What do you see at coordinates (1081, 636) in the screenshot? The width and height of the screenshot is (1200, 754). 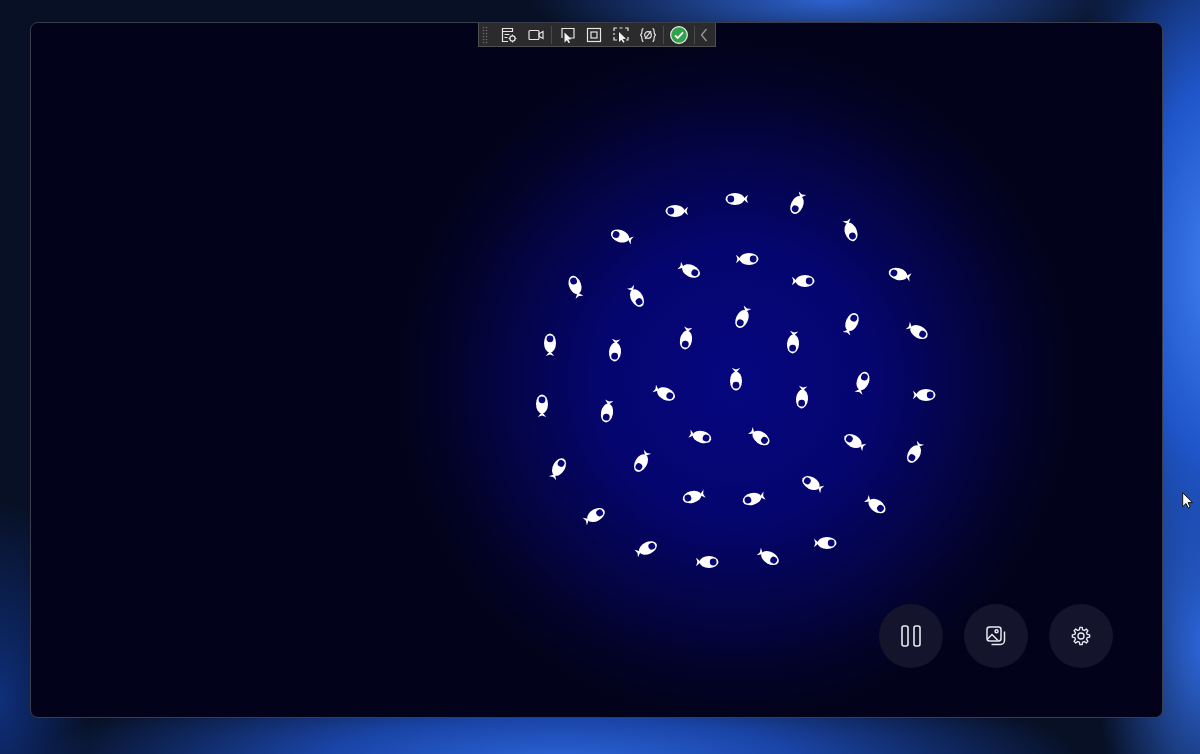 I see `settings-icon` at bounding box center [1081, 636].